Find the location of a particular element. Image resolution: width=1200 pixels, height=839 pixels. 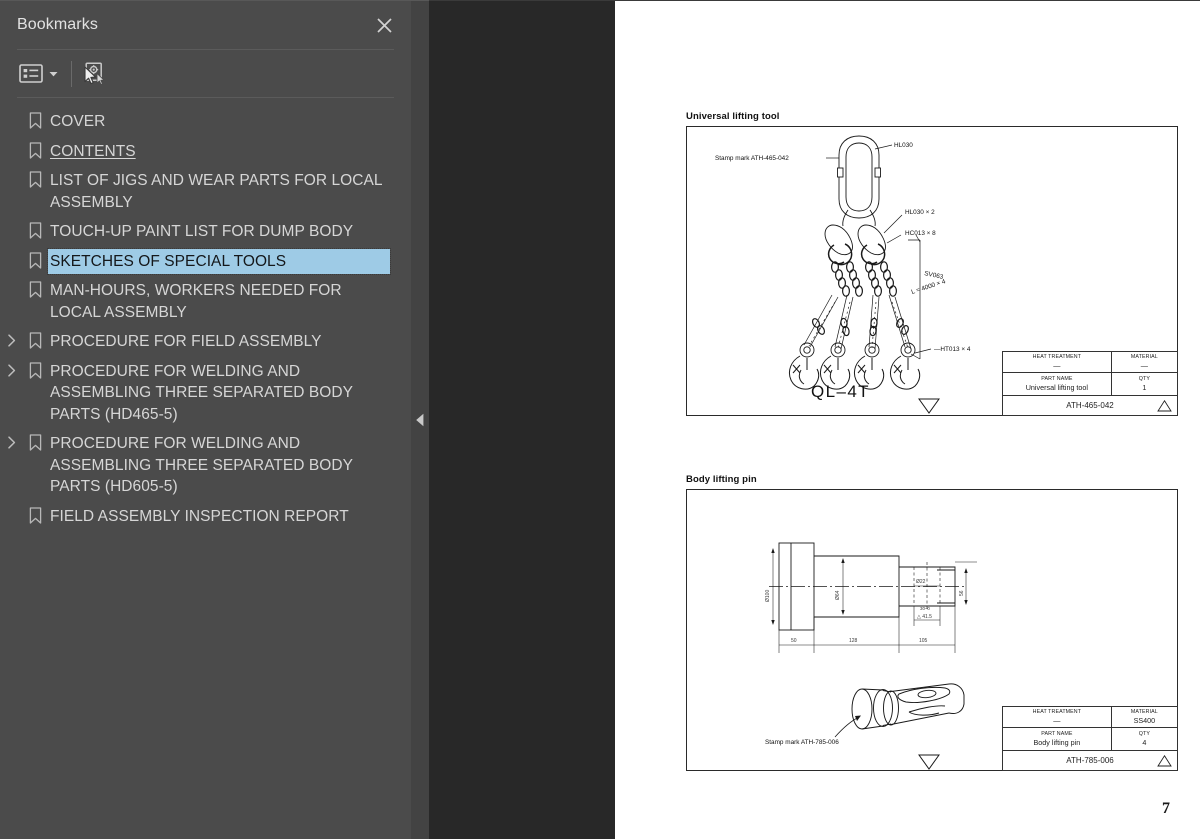

drawing-number-cell: ATH-465-042 is located at coordinates (1090, 405).